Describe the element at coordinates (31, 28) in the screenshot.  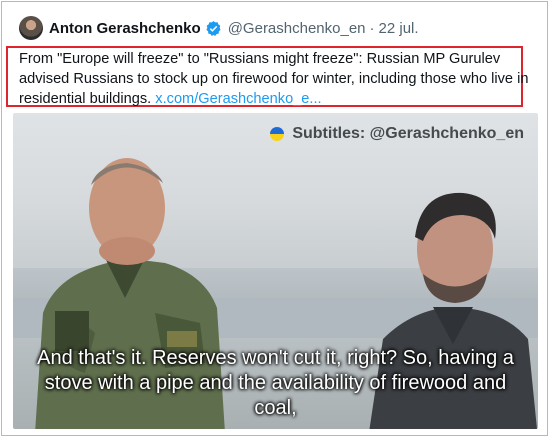
I see `avatar` at that location.